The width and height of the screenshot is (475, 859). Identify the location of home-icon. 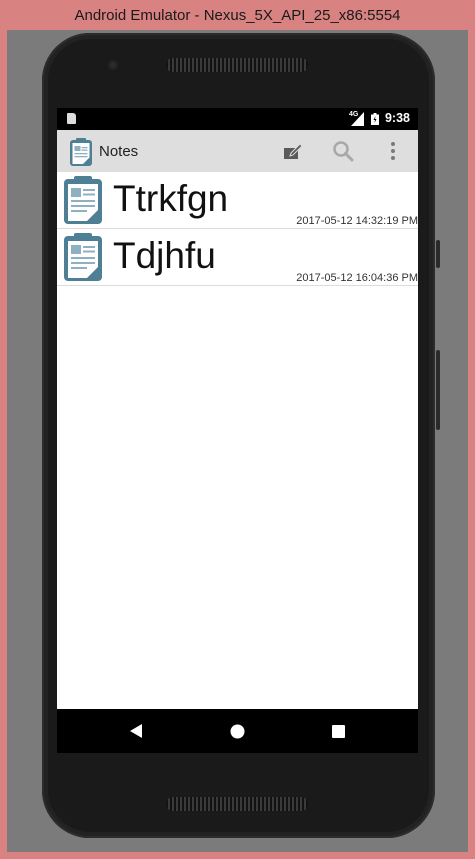
(237, 731).